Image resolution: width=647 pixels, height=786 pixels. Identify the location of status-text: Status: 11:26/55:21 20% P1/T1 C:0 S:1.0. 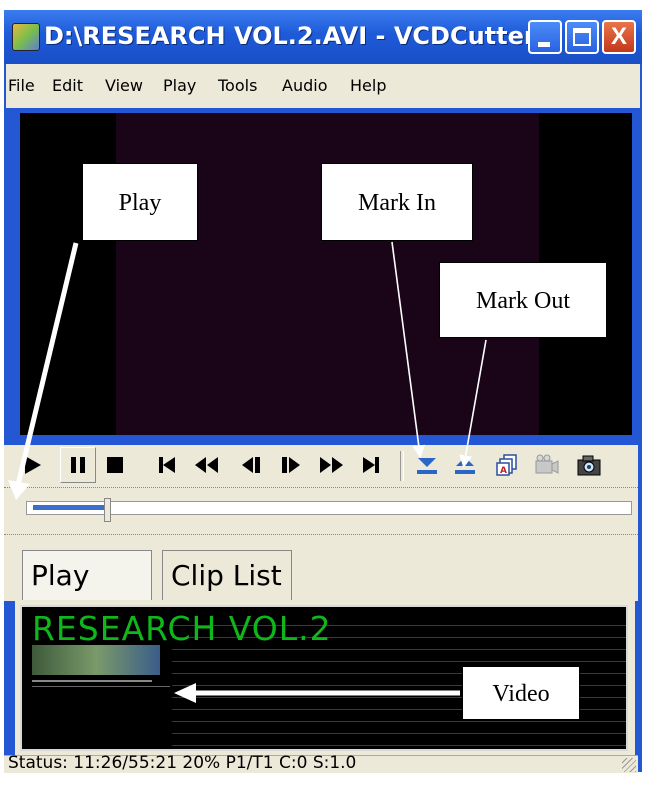
(182, 763).